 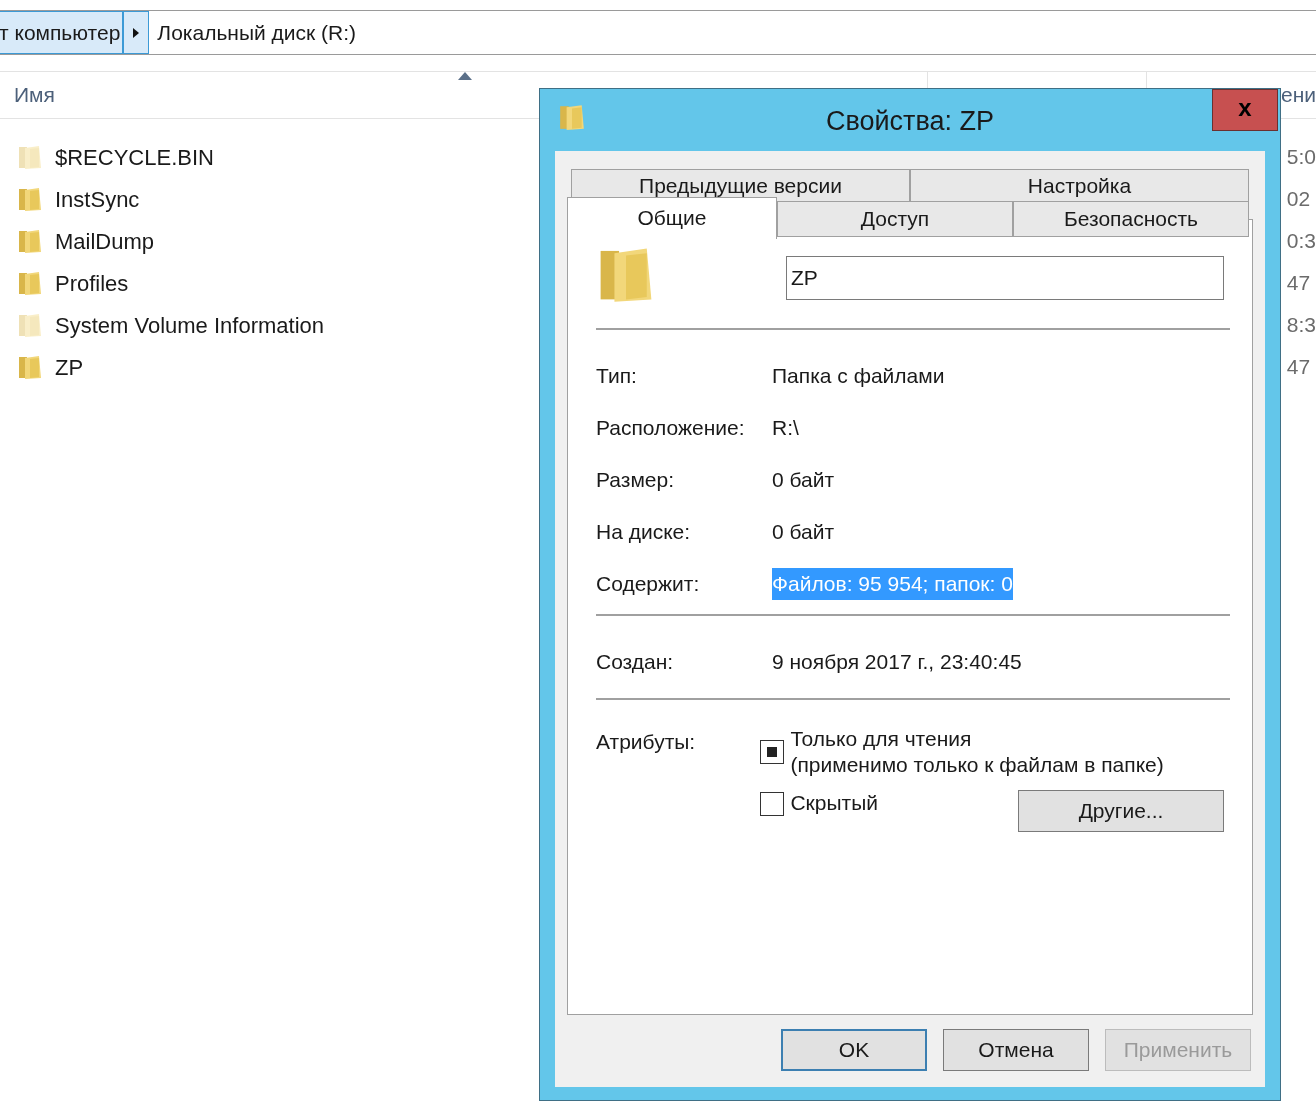 What do you see at coordinates (977, 765) in the screenshot?
I see `checkbox-note: (применимо только к файлам в папке)` at bounding box center [977, 765].